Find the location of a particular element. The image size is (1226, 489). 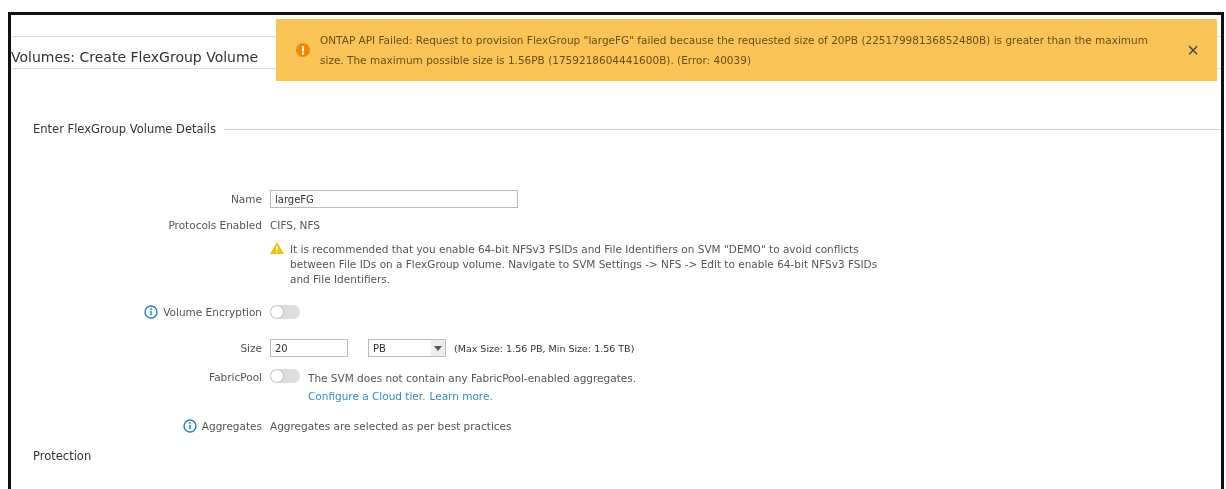

field-label: Aggregates is located at coordinates (231, 426).